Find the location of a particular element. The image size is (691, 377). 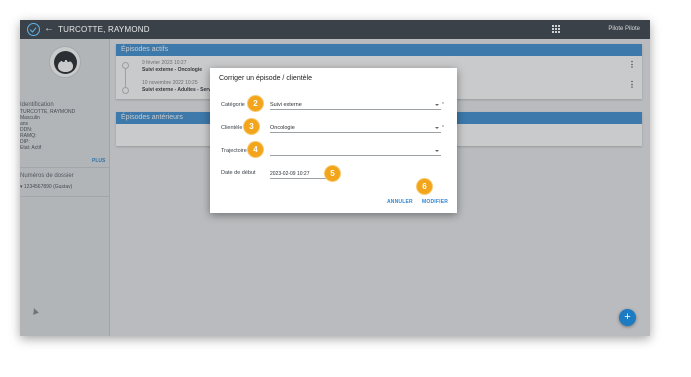

step-badge: 4 is located at coordinates (255, 149).